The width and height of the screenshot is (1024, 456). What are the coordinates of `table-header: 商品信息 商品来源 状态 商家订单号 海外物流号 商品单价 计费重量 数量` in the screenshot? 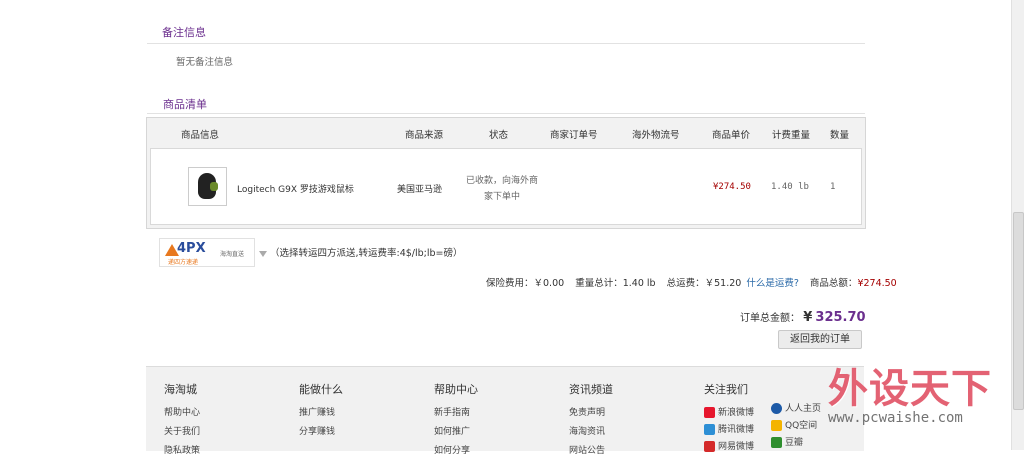 It's located at (506, 134).